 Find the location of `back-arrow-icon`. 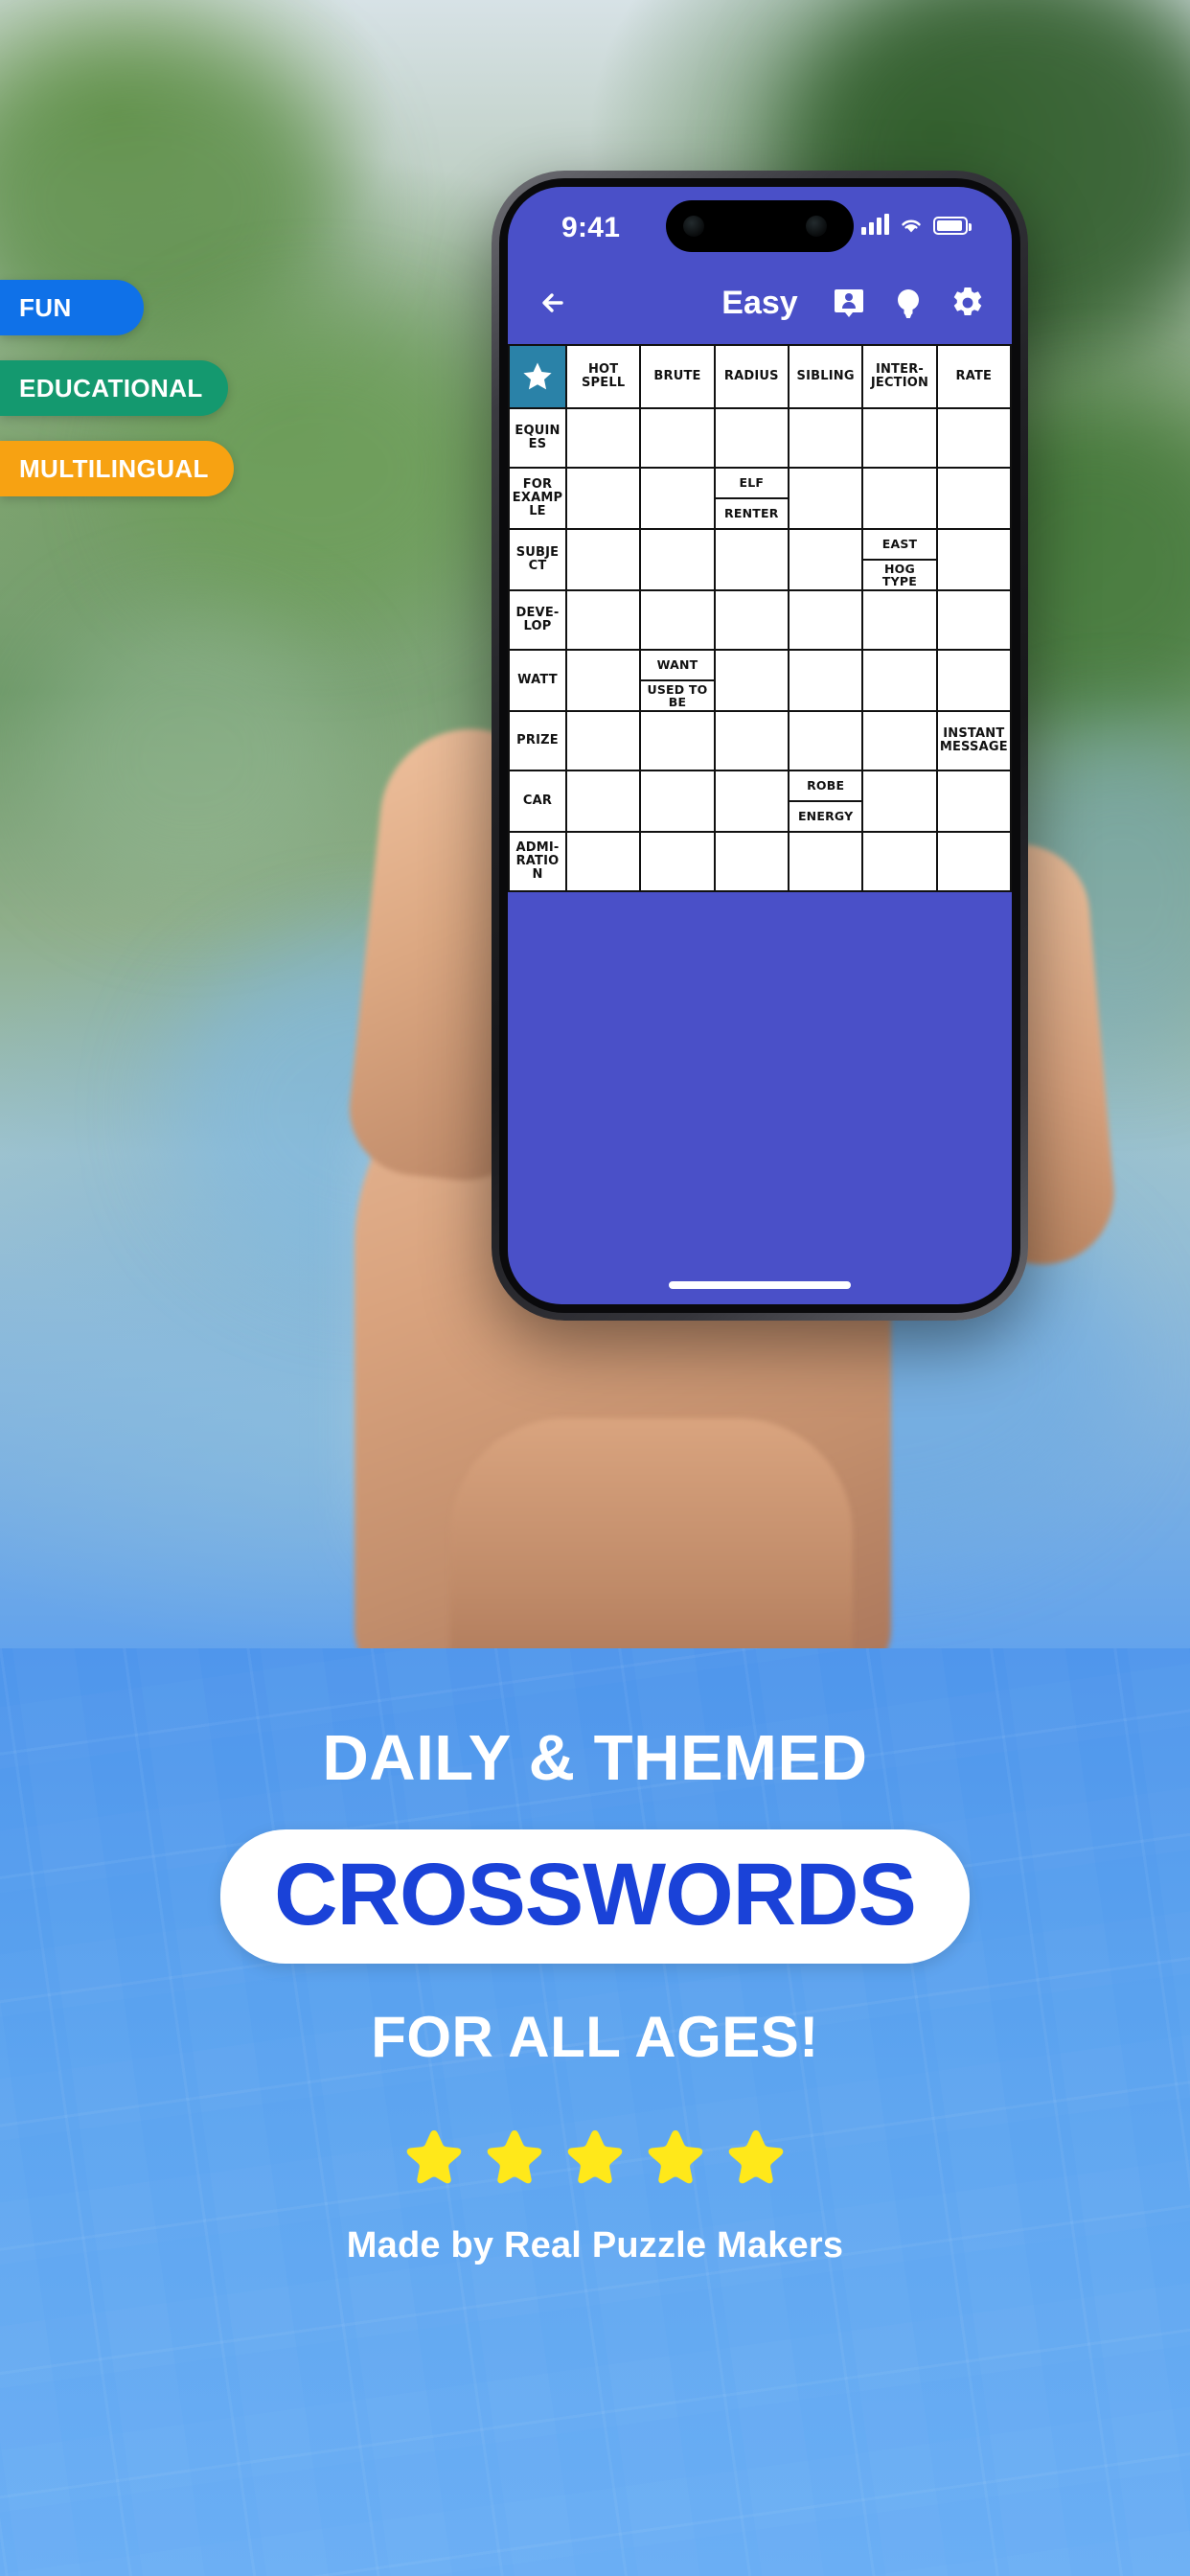

back-arrow-icon is located at coordinates (554, 303).